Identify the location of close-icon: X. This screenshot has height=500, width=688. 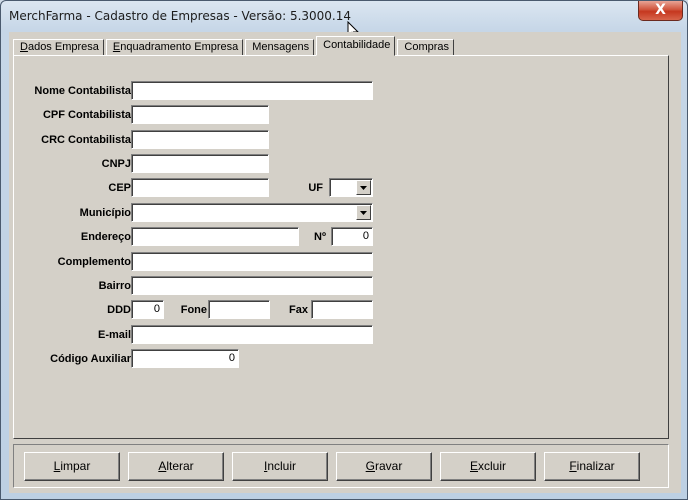
(660, 10).